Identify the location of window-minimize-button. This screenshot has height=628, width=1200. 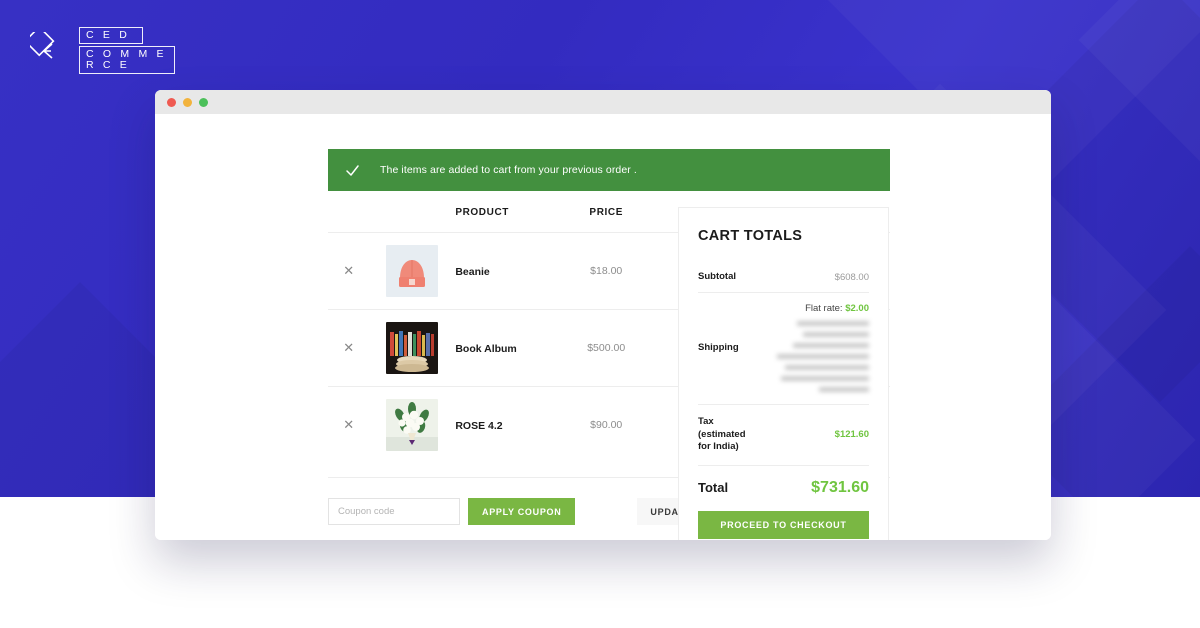
(187, 102).